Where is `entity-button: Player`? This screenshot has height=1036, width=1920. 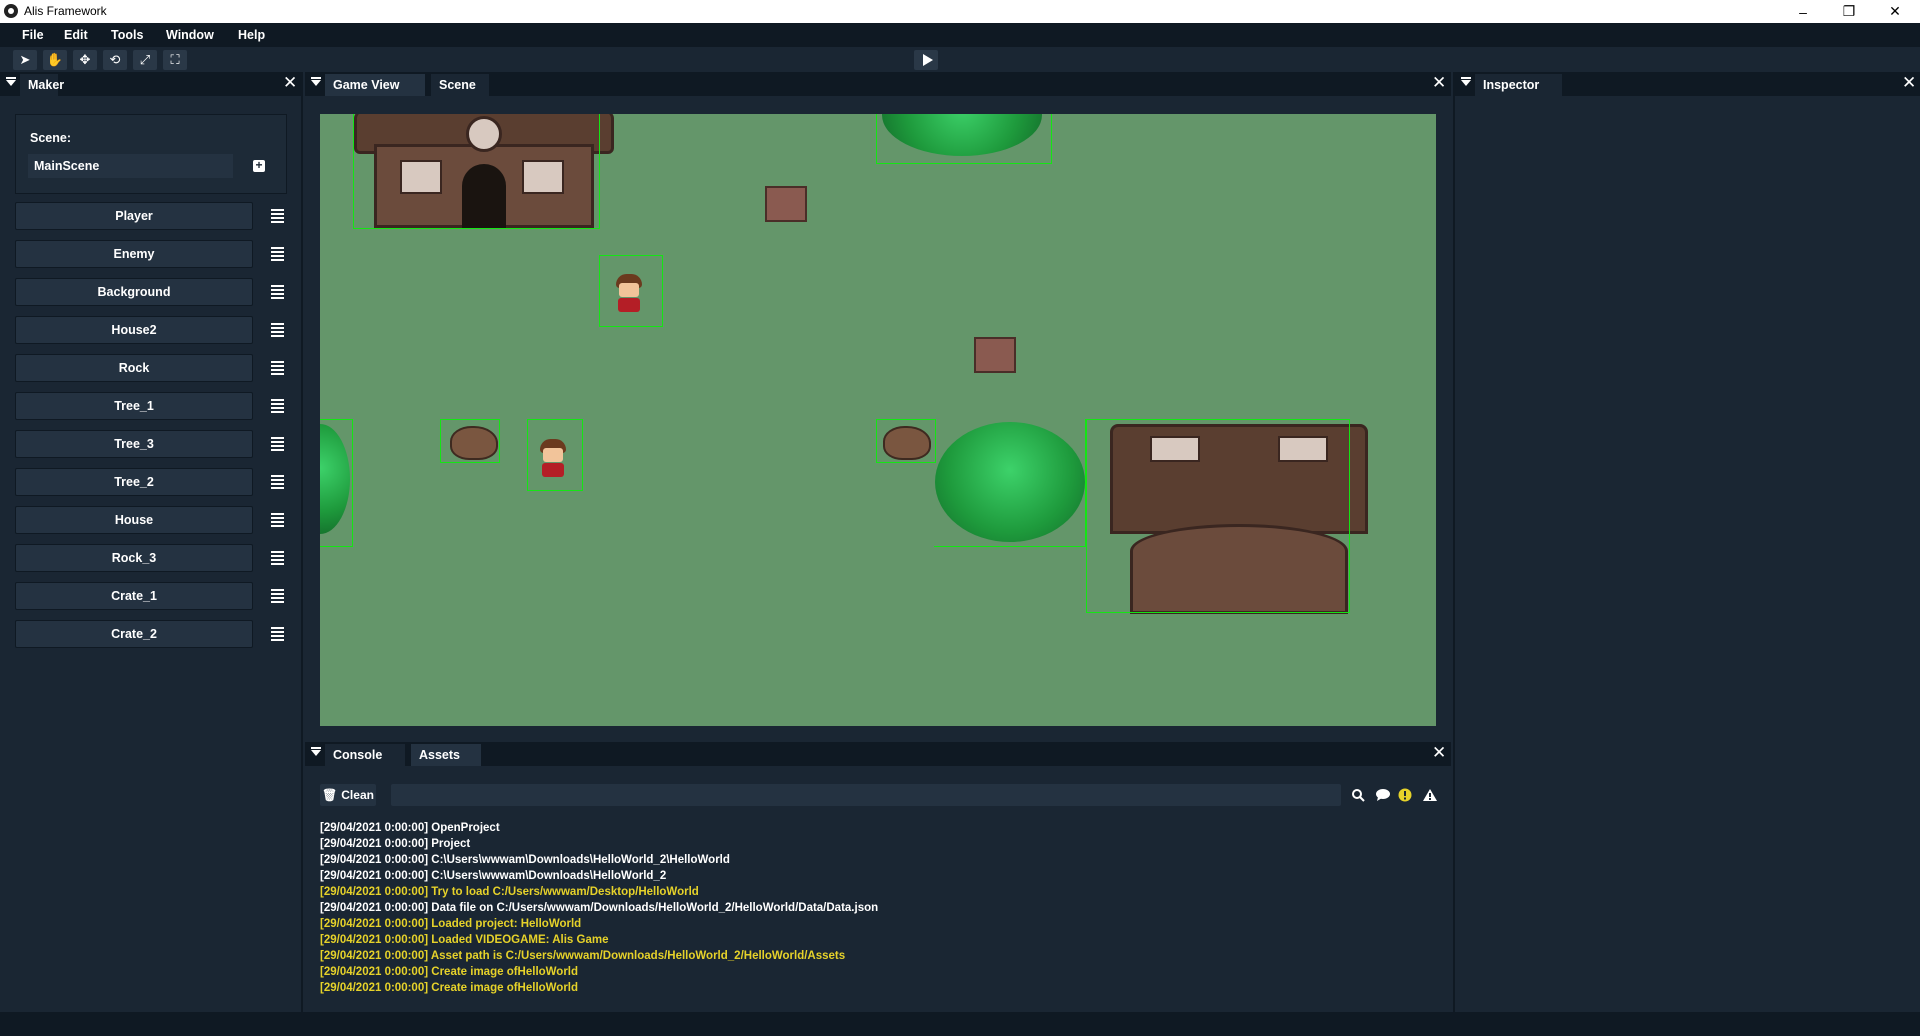 entity-button: Player is located at coordinates (134, 216).